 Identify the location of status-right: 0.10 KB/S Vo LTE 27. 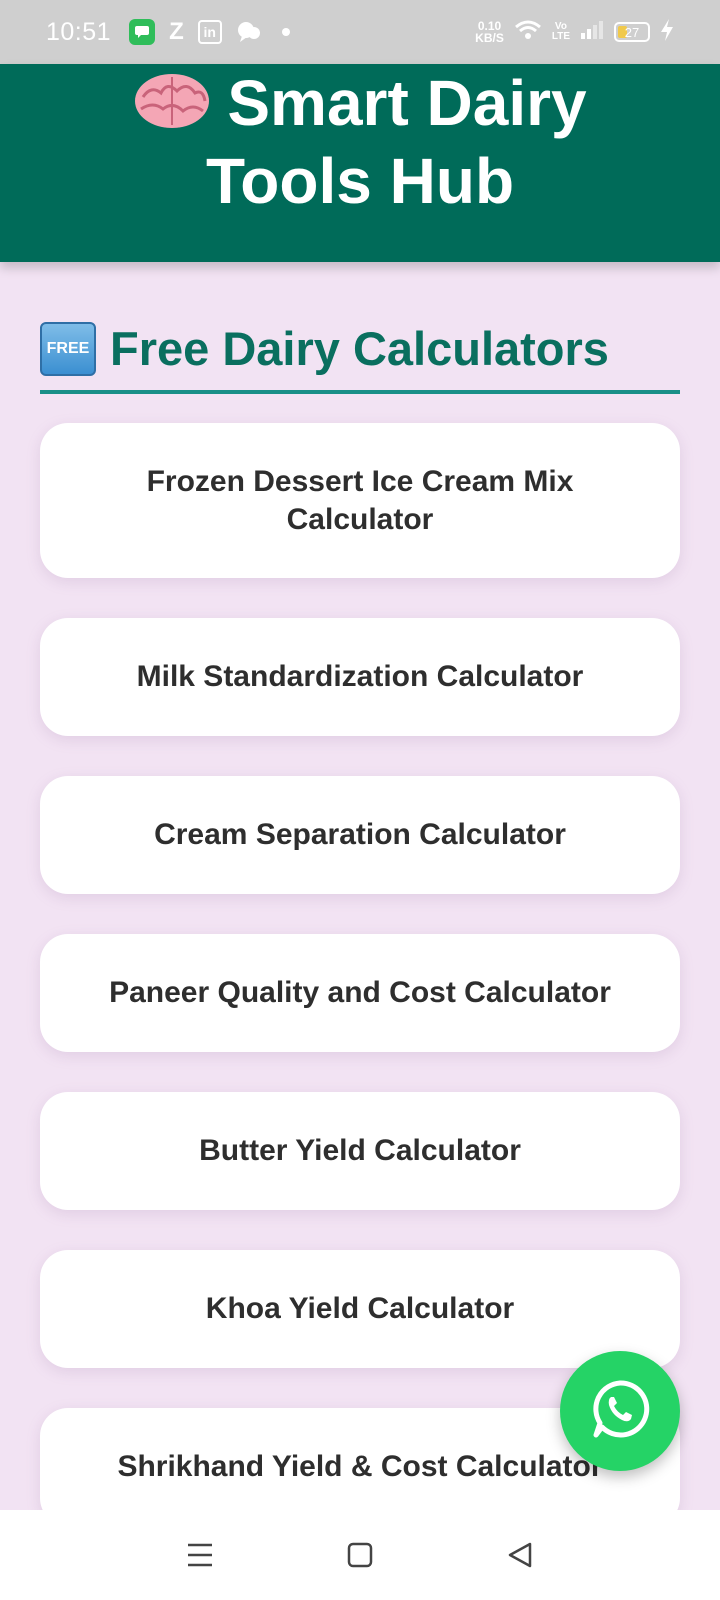
(574, 32).